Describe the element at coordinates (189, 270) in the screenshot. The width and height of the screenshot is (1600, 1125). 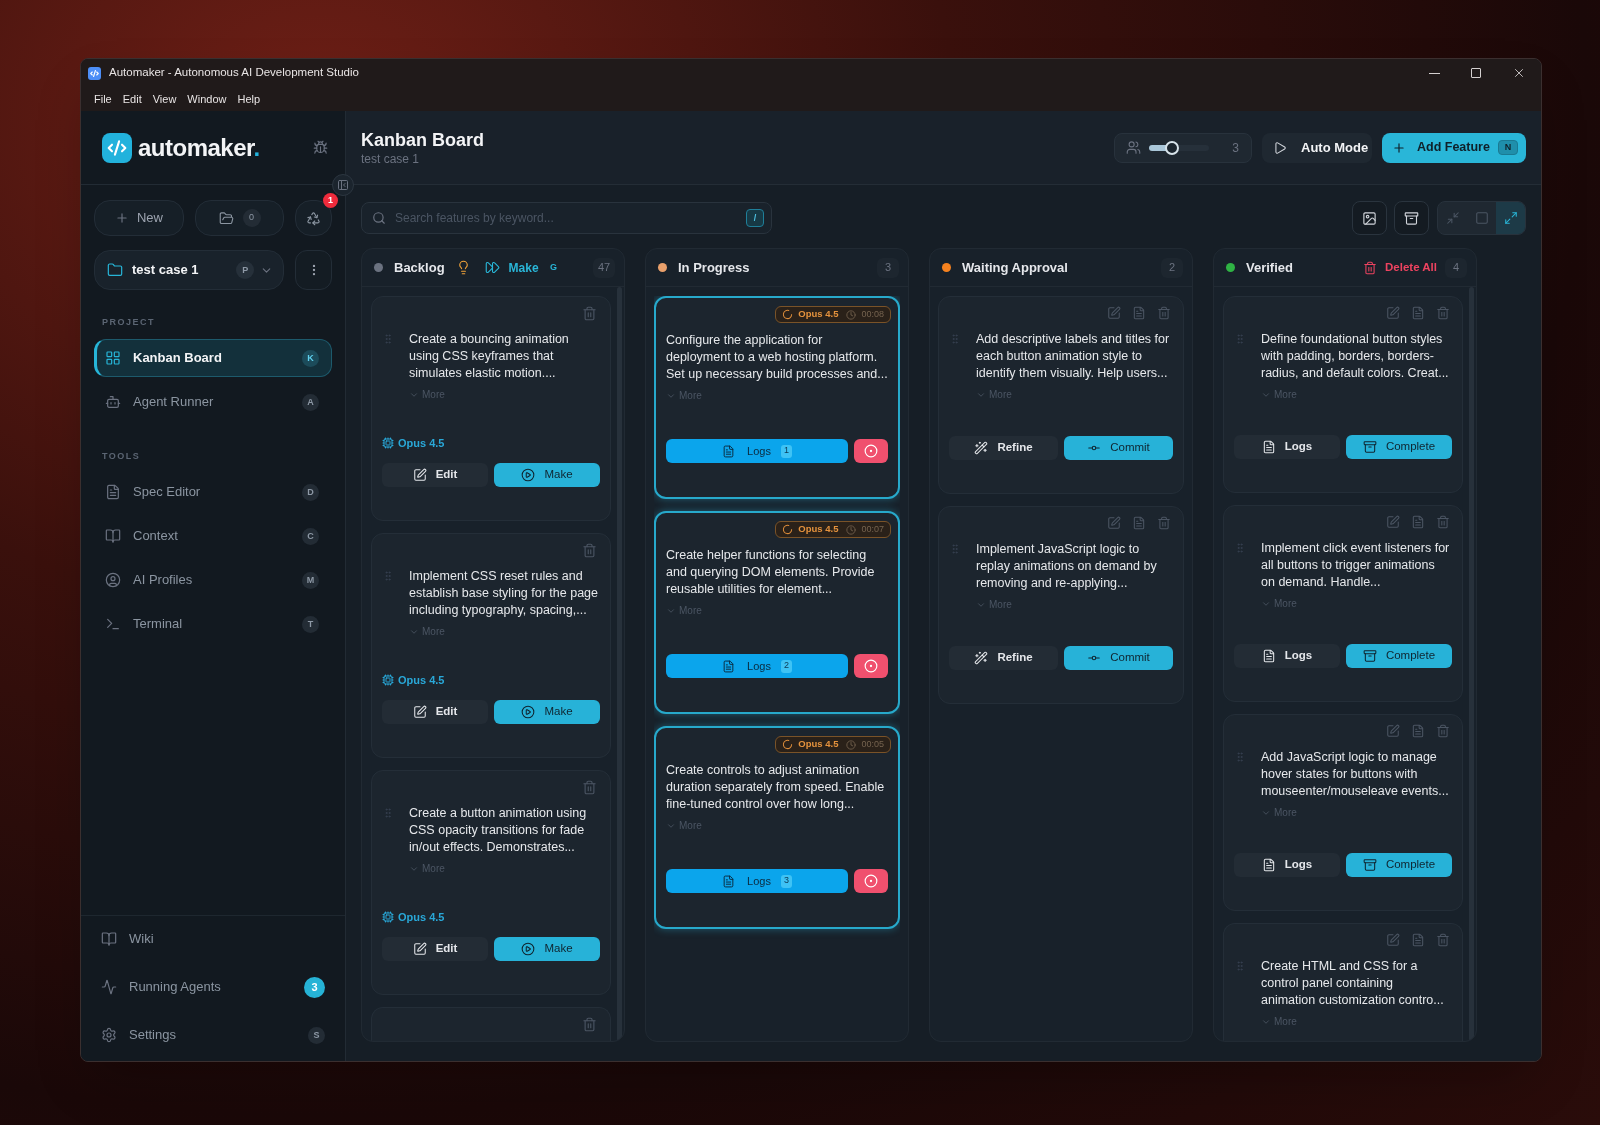
I see `project-selector: test case 1 P` at that location.